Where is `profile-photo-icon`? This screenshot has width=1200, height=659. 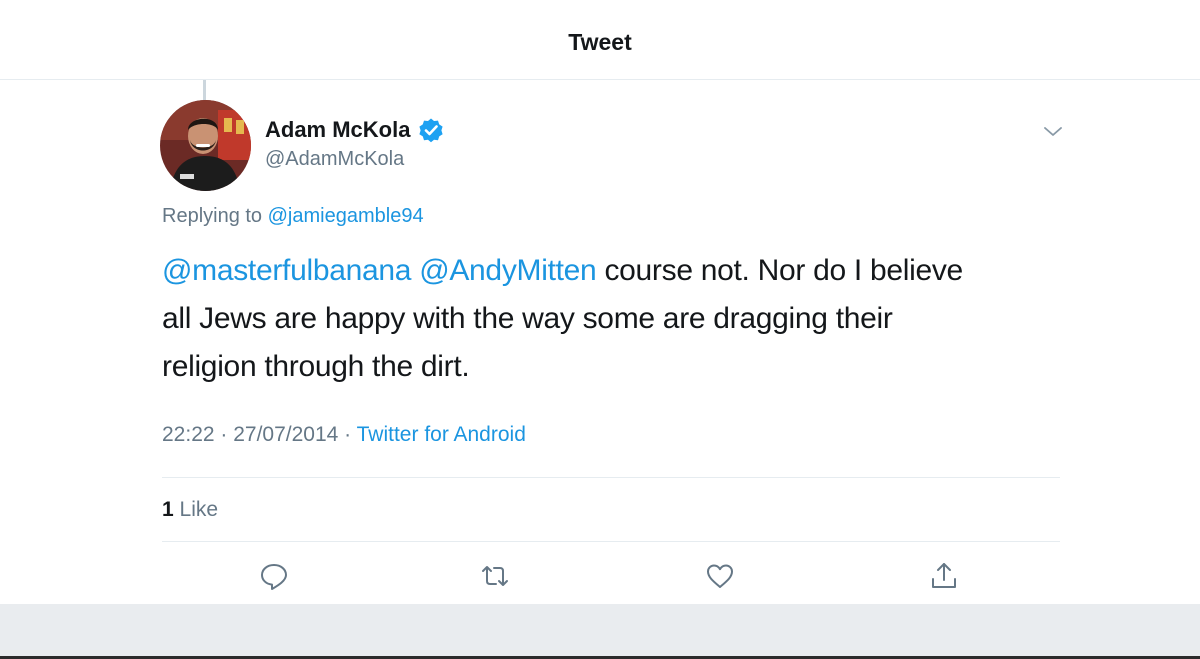
profile-photo-icon is located at coordinates (205, 145).